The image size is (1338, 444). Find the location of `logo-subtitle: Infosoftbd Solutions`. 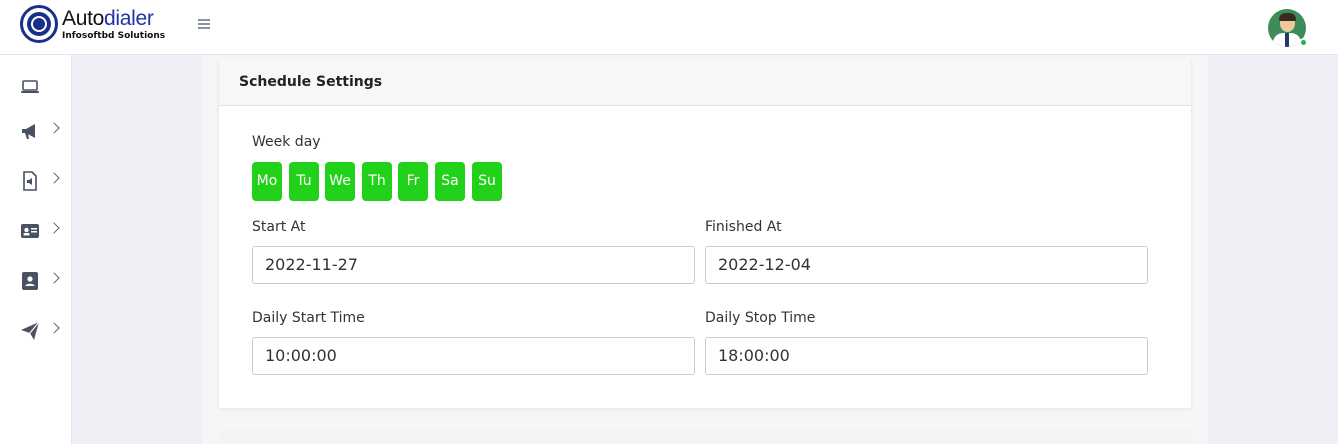

logo-subtitle: Infosoftbd Solutions is located at coordinates (114, 36).